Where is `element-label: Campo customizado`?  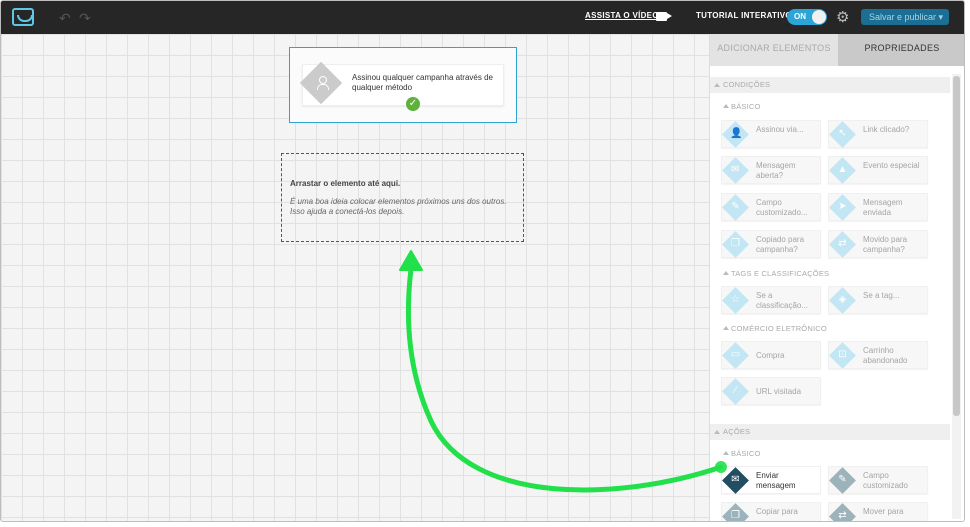 element-label: Campo customizado is located at coordinates (885, 480).